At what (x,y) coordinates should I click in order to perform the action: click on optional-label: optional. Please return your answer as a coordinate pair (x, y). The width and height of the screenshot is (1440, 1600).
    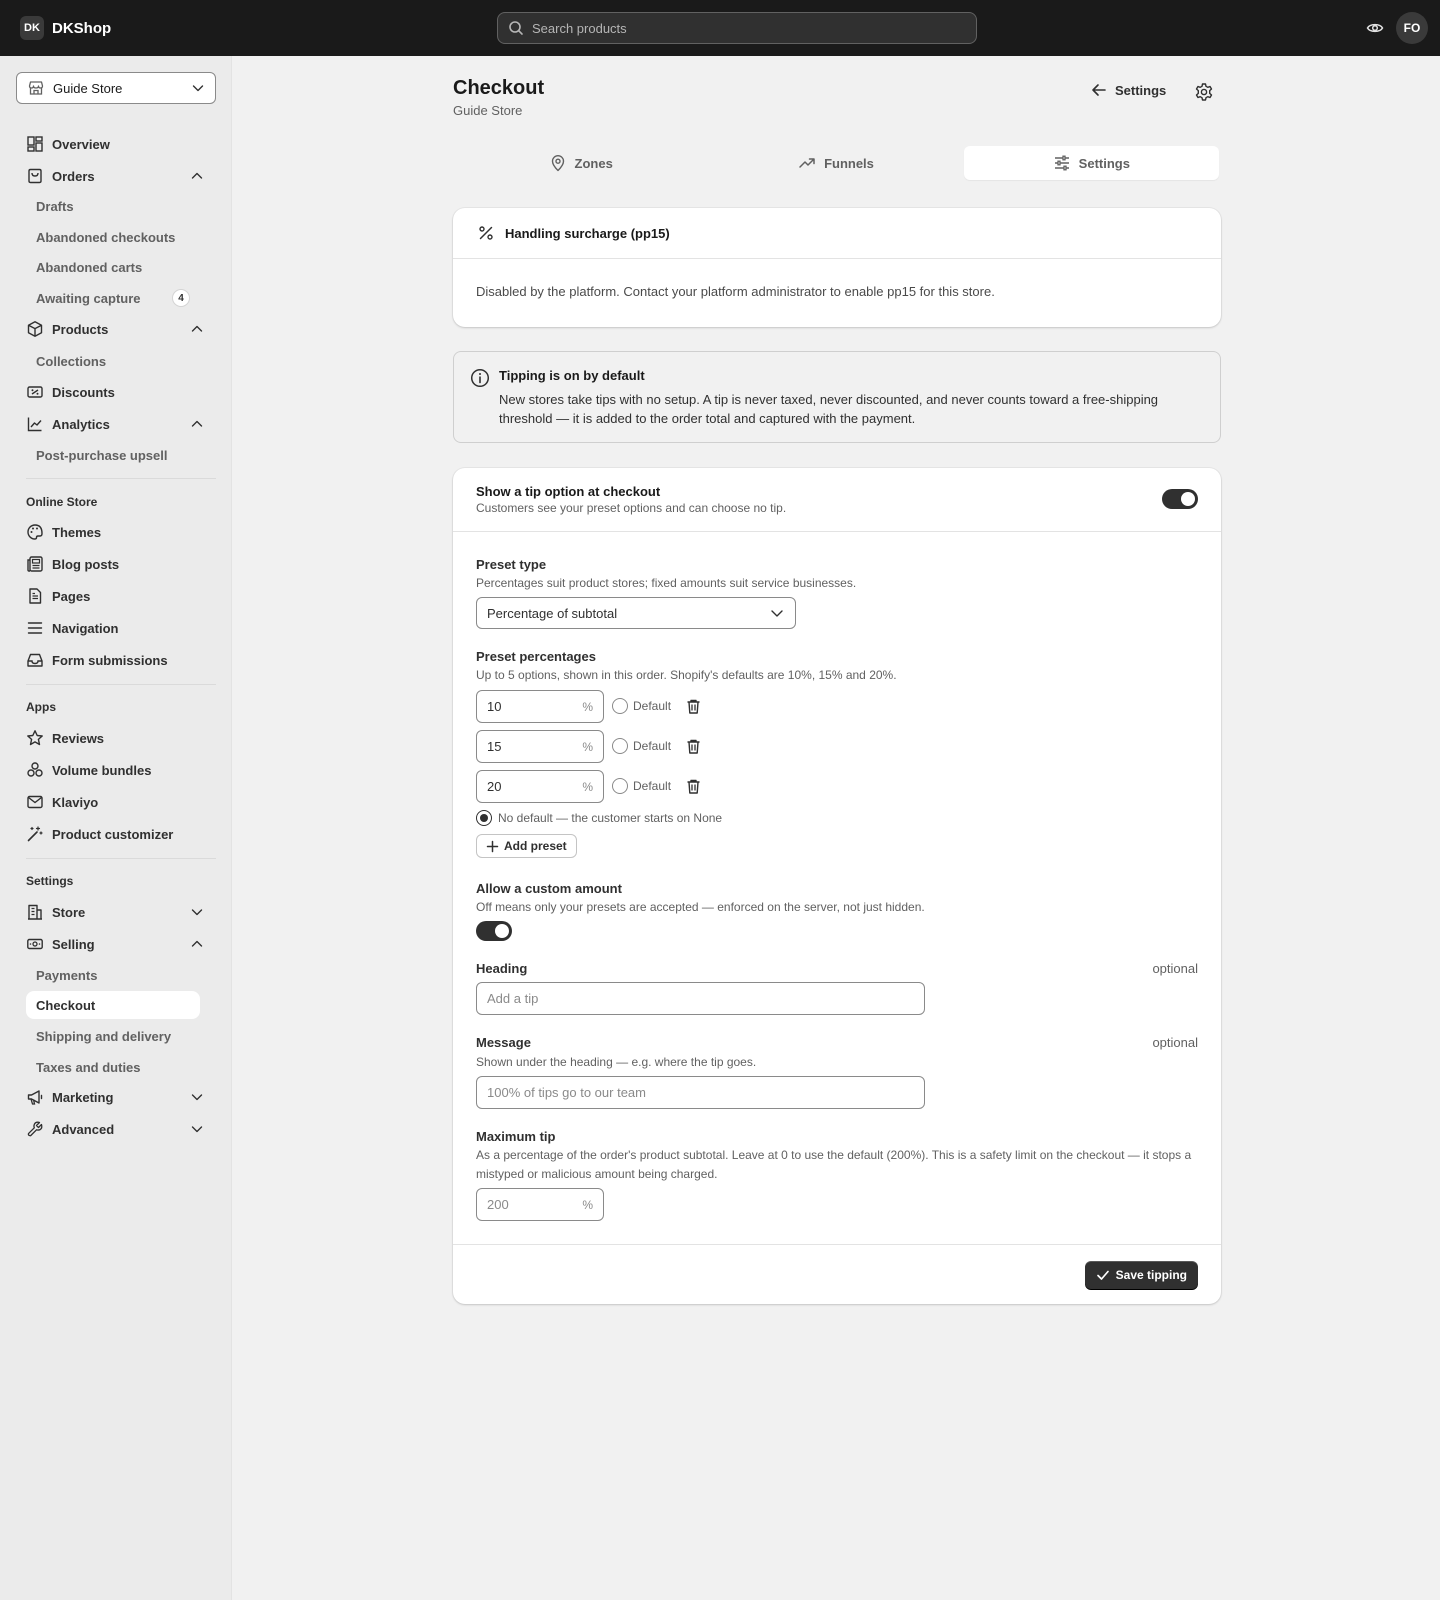
    Looking at the image, I should click on (1175, 968).